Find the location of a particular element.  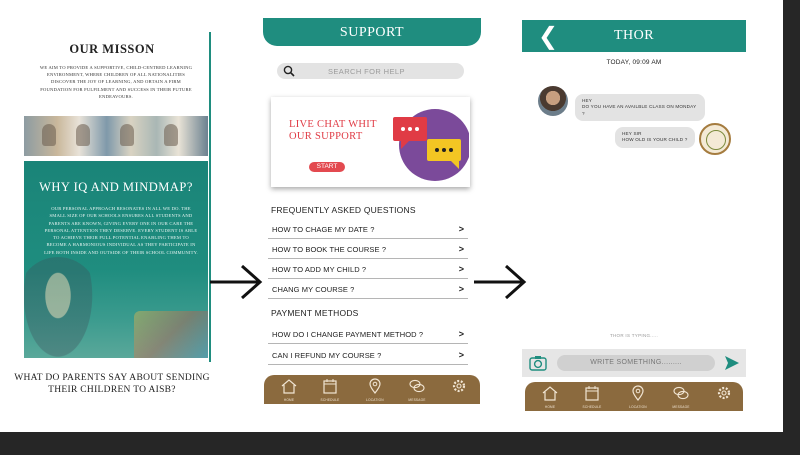

payment-label: CAN I REFUND MY COURSE ? is located at coordinates (327, 355).